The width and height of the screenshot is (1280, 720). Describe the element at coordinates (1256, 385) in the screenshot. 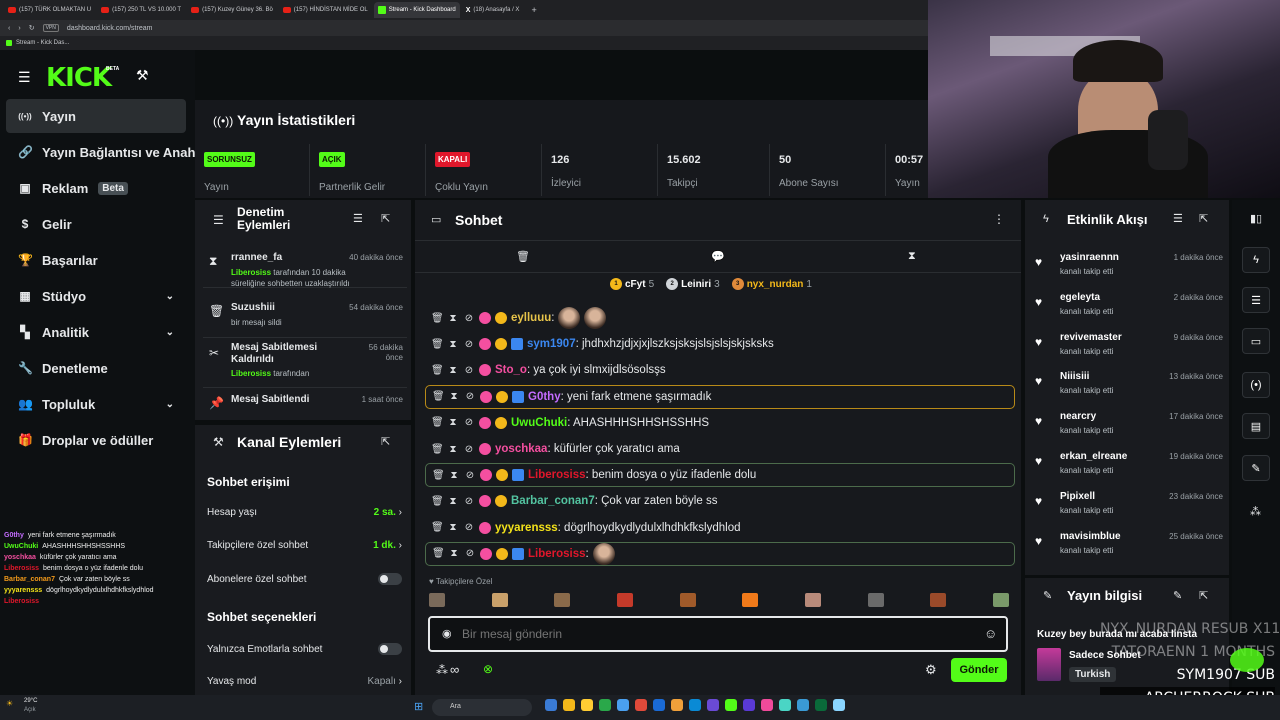

I see `broadcast-icon: (•)` at that location.